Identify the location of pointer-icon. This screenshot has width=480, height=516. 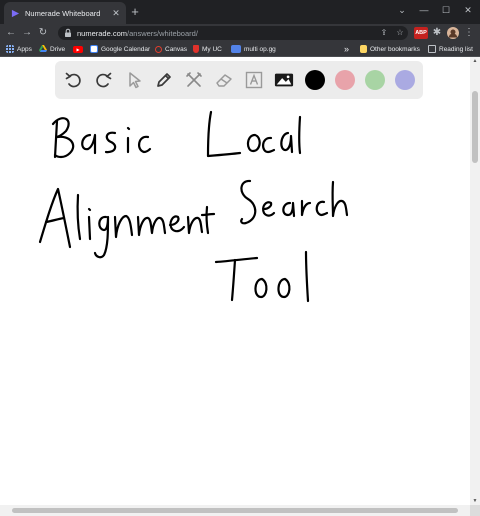
(134, 80).